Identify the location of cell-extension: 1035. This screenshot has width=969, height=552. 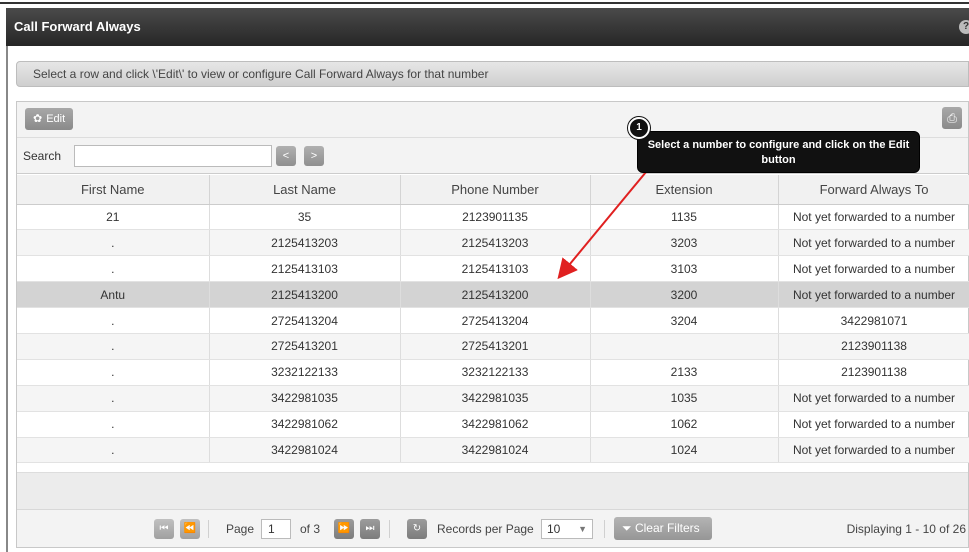
(684, 398).